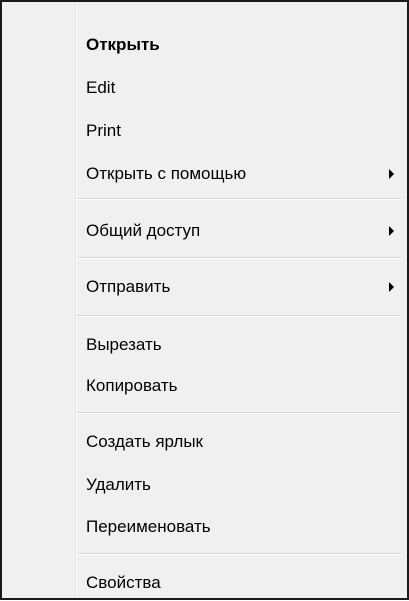  I want to click on menu-item-properties: Свойства, so click(204, 583).